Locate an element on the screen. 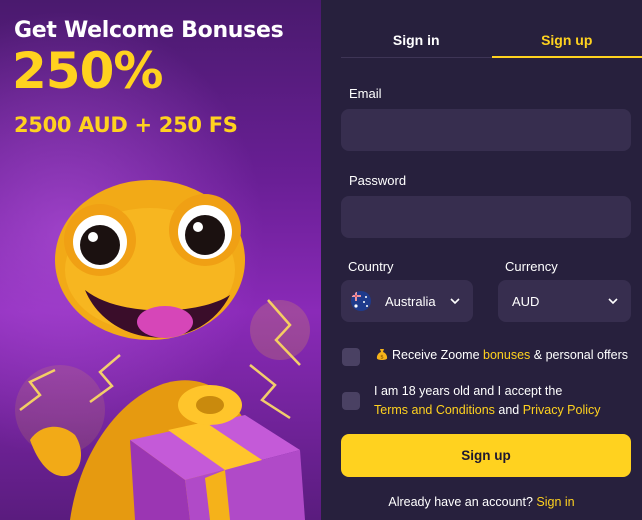 This screenshot has height=520, width=642. bonus-text-suffix: & personal offers is located at coordinates (579, 355).